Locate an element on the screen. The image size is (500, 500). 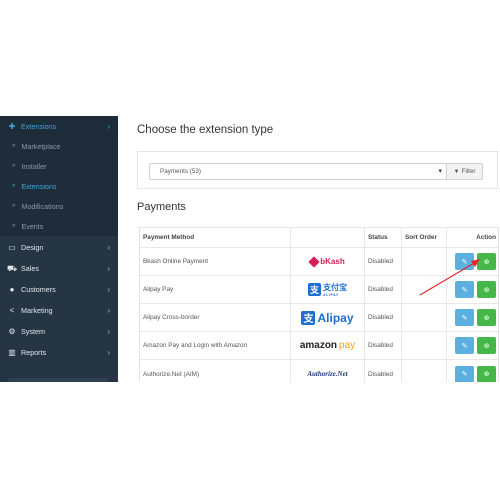
header-status: Status is located at coordinates (383, 237).